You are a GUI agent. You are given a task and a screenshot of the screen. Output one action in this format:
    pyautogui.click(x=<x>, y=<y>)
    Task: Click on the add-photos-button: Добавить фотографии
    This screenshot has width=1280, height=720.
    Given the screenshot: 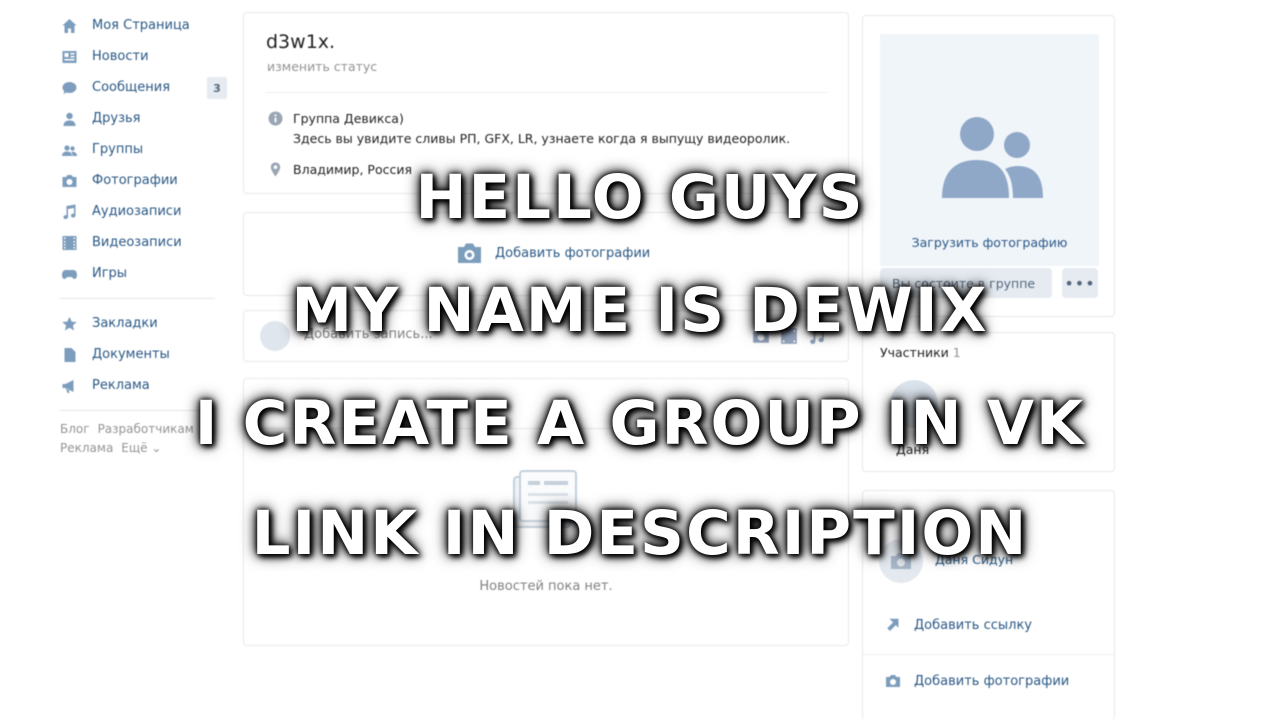 What is the action you would take?
    pyautogui.click(x=553, y=253)
    